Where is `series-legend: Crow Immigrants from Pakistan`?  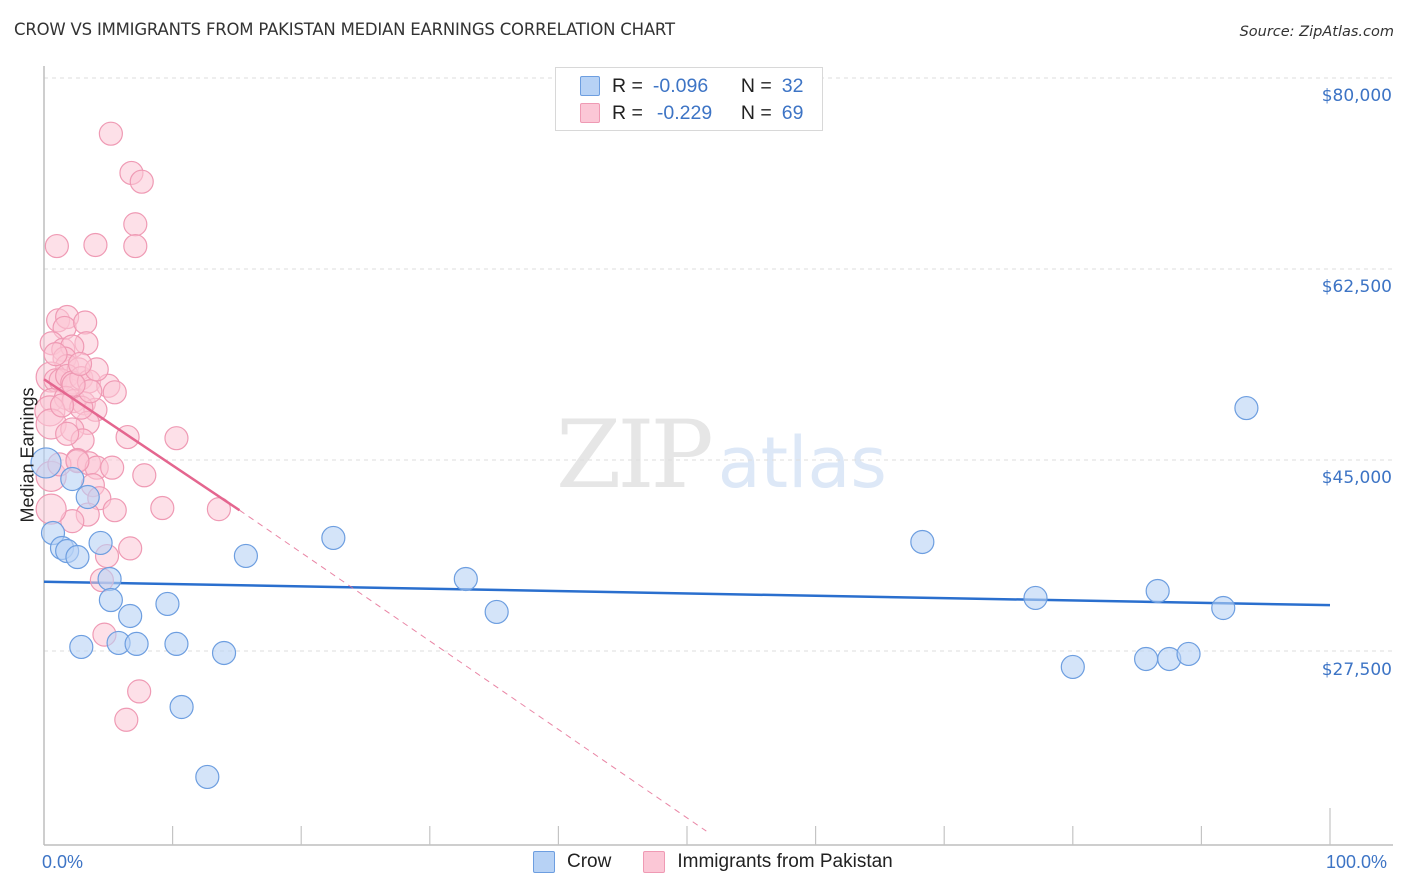
series-legend: Crow Immigrants from Pakistan is located at coordinates (729, 862).